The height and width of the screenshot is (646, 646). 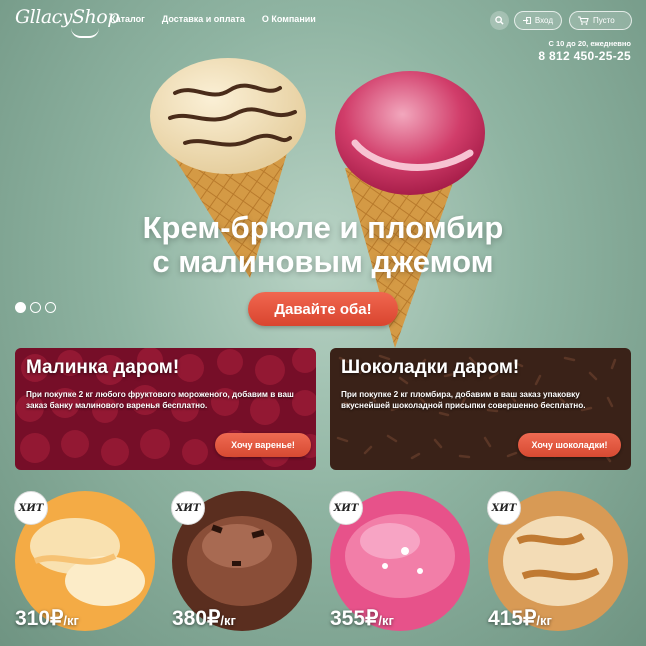 I want to click on search-button, so click(x=499, y=20).